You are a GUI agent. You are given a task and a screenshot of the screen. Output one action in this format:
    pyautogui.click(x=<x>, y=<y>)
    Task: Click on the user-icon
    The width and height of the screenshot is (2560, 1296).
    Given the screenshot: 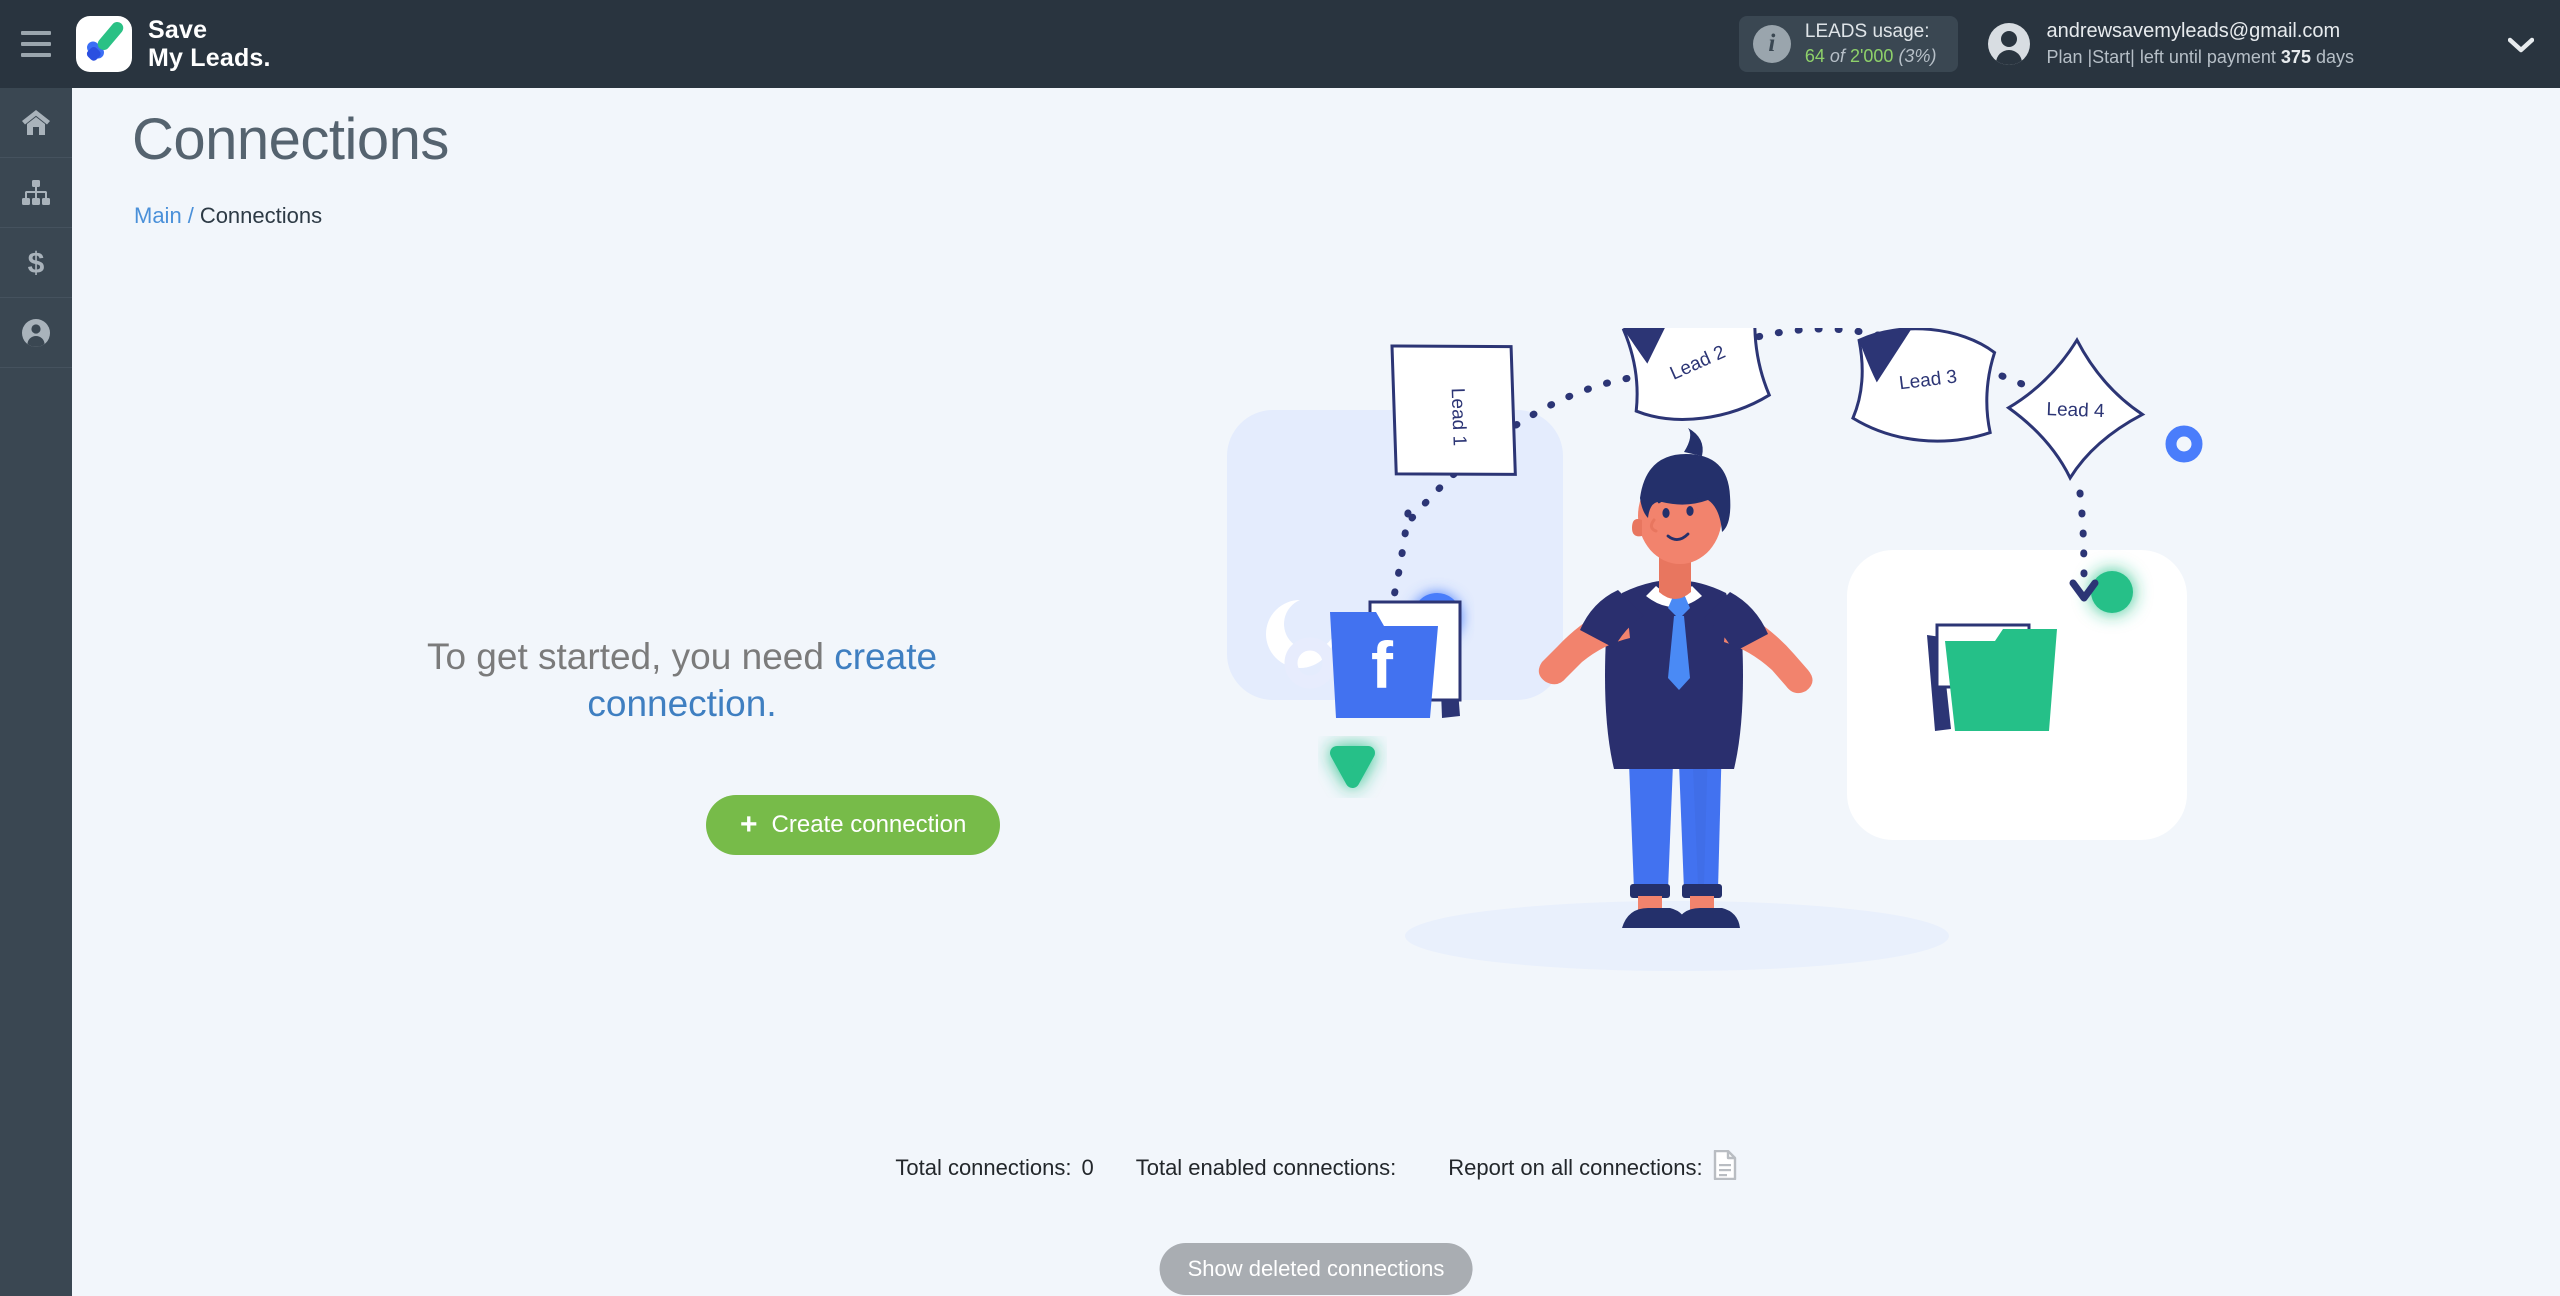 What is the action you would take?
    pyautogui.click(x=36, y=333)
    